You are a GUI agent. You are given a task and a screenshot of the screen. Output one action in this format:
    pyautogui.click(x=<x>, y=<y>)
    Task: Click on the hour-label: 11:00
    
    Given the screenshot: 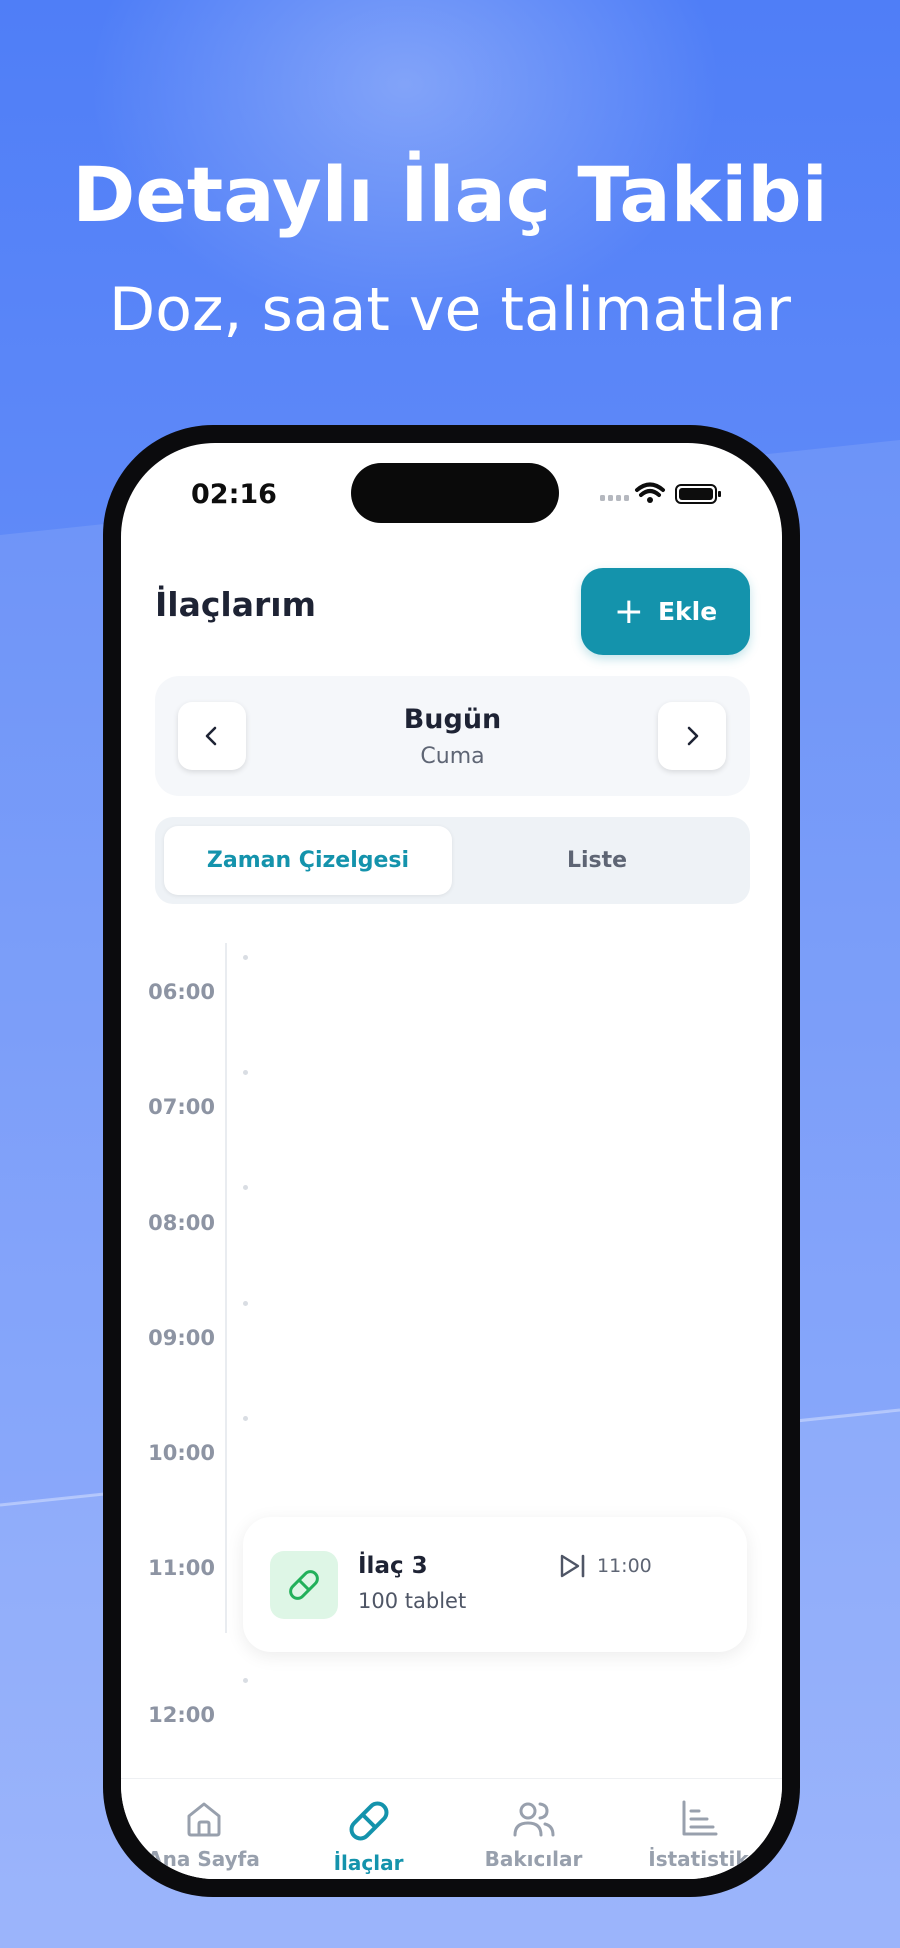 What is the action you would take?
    pyautogui.click(x=181, y=1568)
    